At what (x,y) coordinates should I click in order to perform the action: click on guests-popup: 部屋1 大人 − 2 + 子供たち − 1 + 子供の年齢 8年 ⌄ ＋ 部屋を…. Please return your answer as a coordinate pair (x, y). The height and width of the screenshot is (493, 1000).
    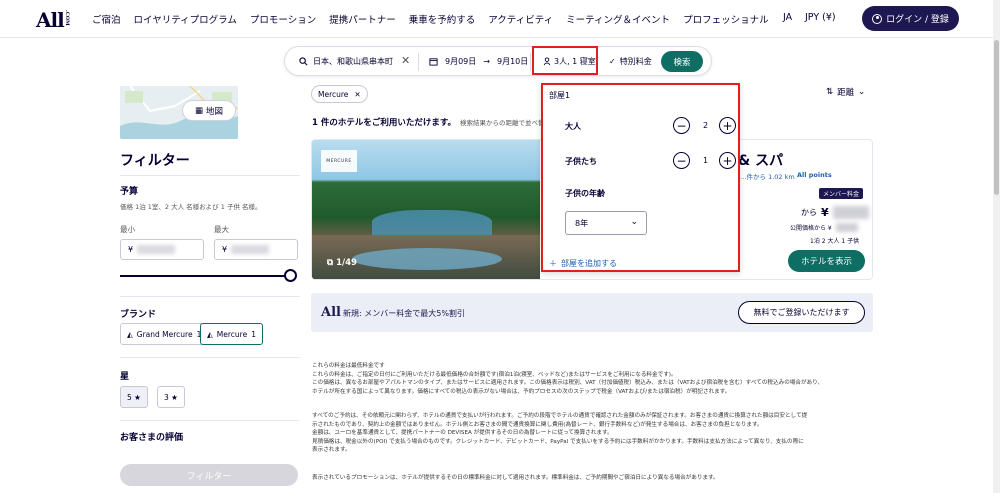
    Looking at the image, I should click on (640, 177).